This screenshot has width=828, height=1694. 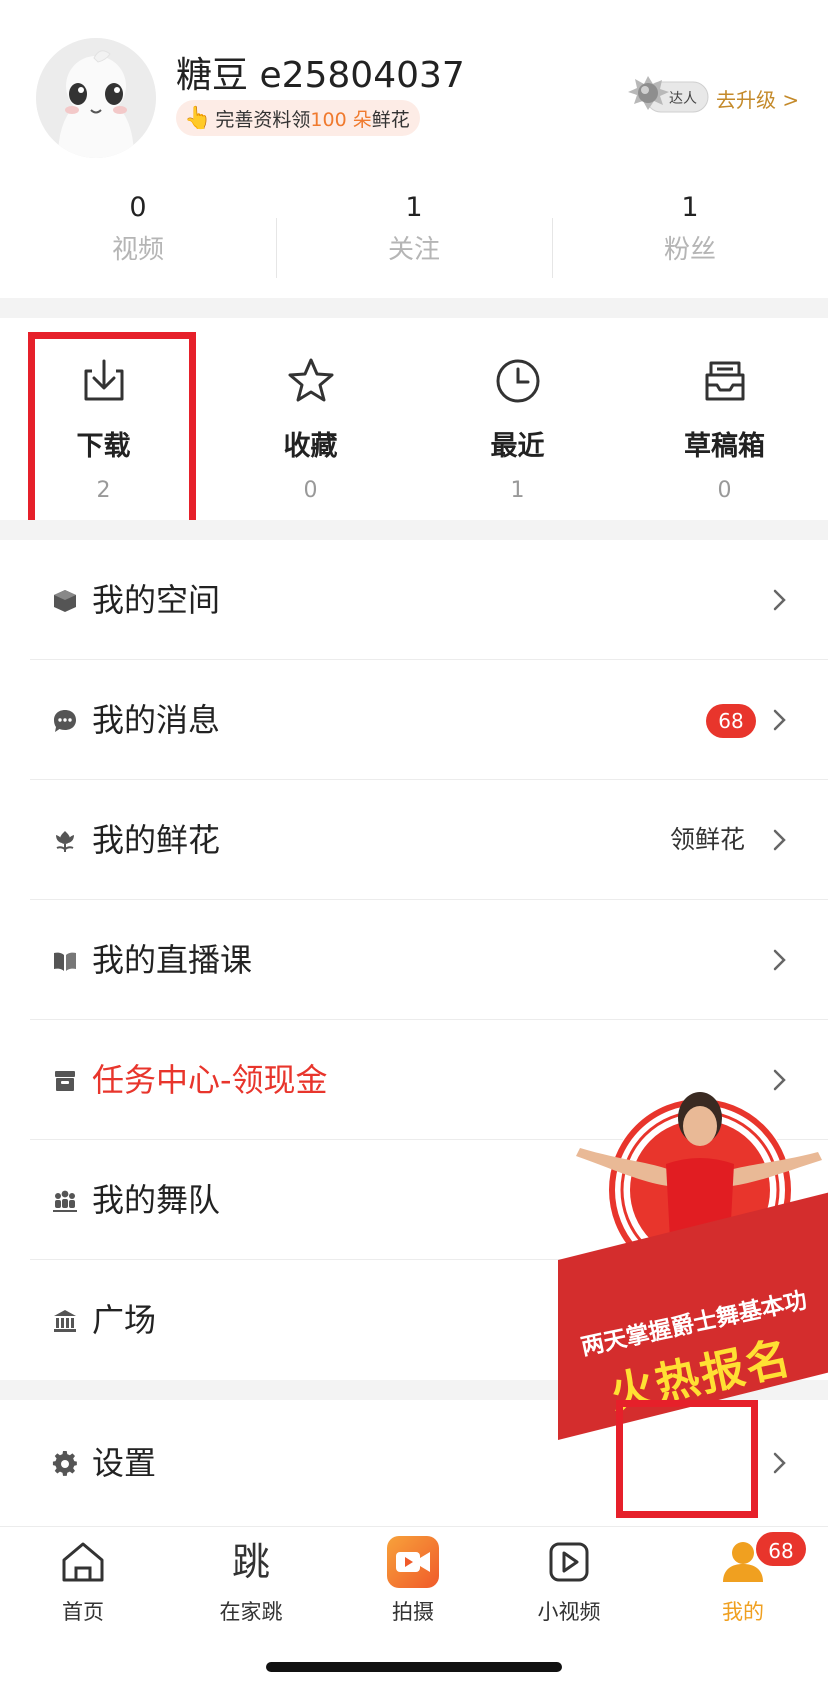 What do you see at coordinates (413, 1612) in the screenshot?
I see `tab-label: 拍摄` at bounding box center [413, 1612].